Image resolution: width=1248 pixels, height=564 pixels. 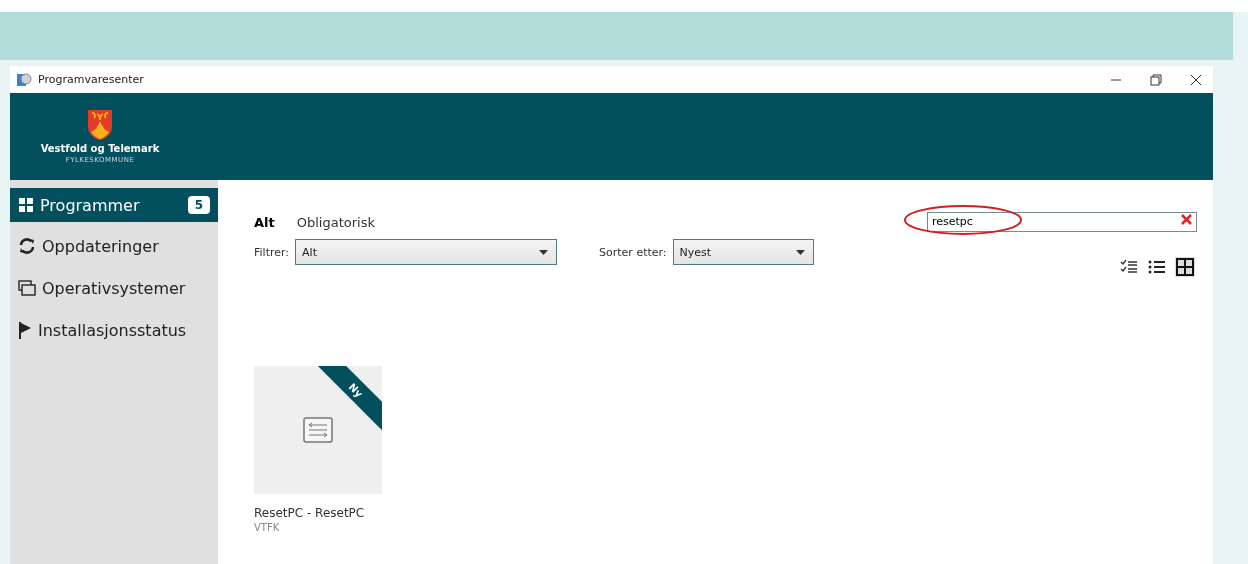 What do you see at coordinates (335, 222) in the screenshot?
I see `filter-tab: Obligatorisk` at bounding box center [335, 222].